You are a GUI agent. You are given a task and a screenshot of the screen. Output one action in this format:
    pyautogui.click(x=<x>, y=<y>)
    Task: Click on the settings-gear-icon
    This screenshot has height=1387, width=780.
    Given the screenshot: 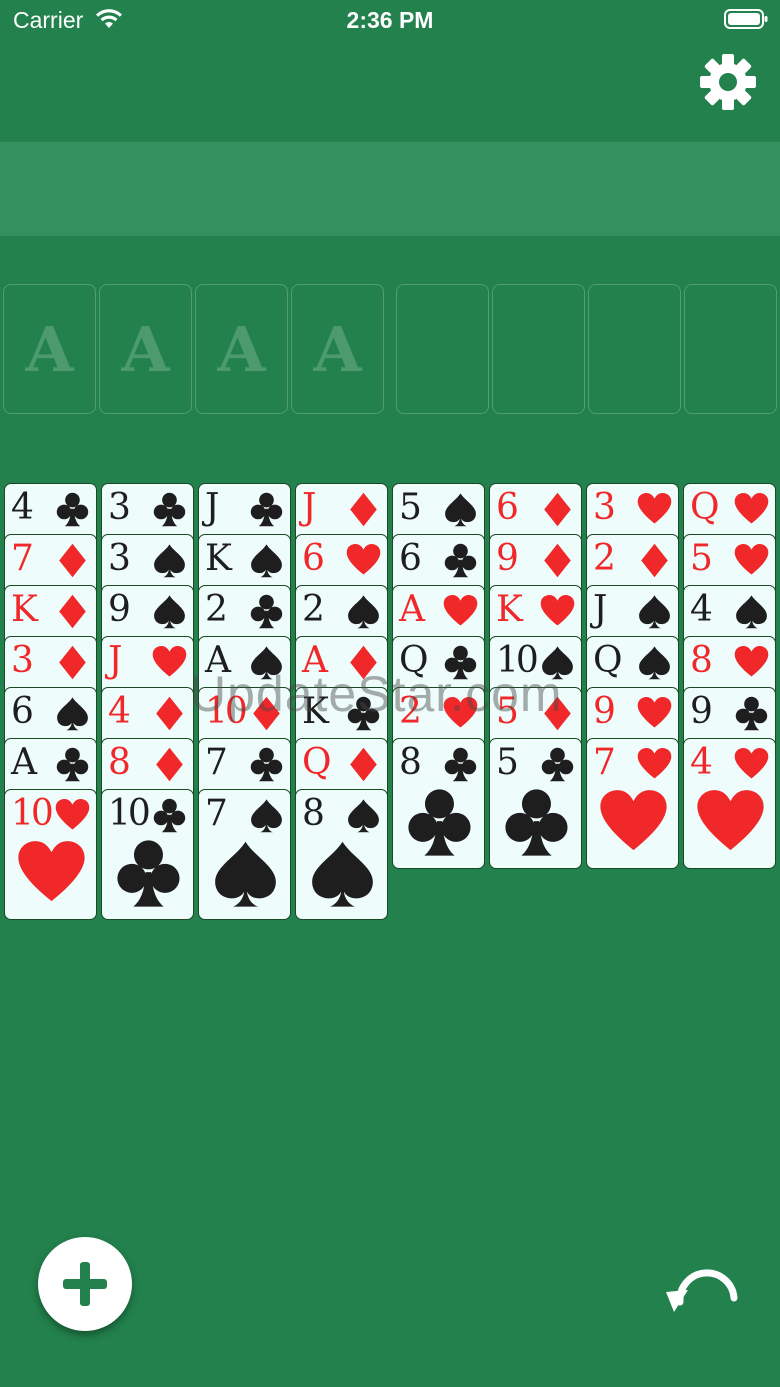 What is the action you would take?
    pyautogui.click(x=728, y=82)
    